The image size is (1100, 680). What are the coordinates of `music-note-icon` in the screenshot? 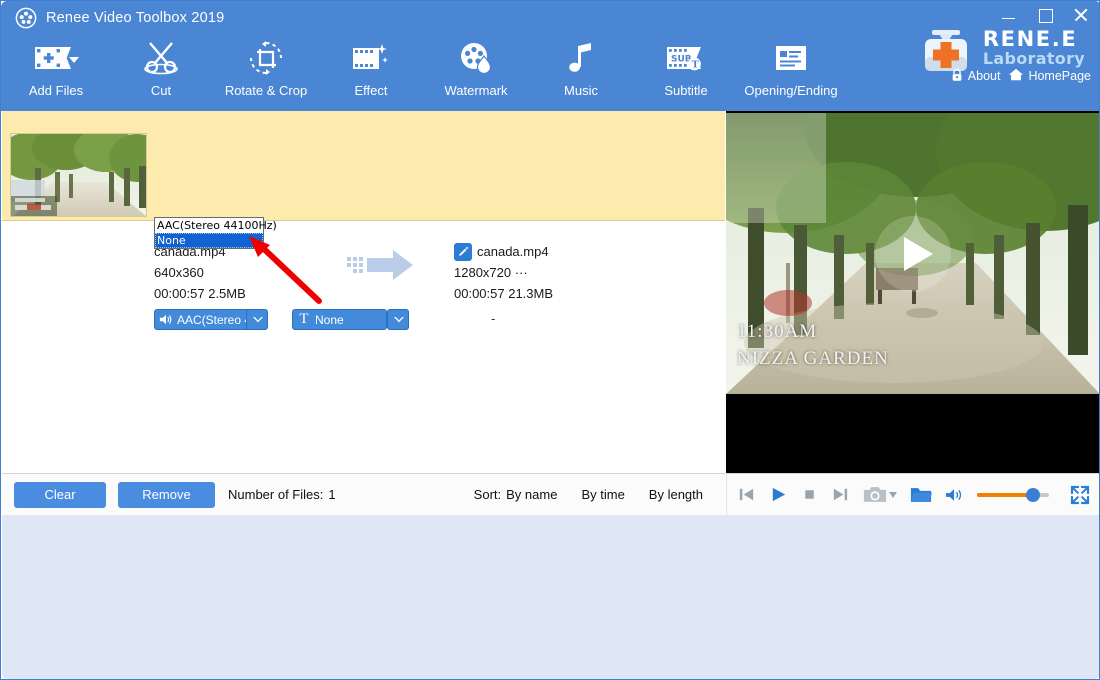 It's located at (581, 58).